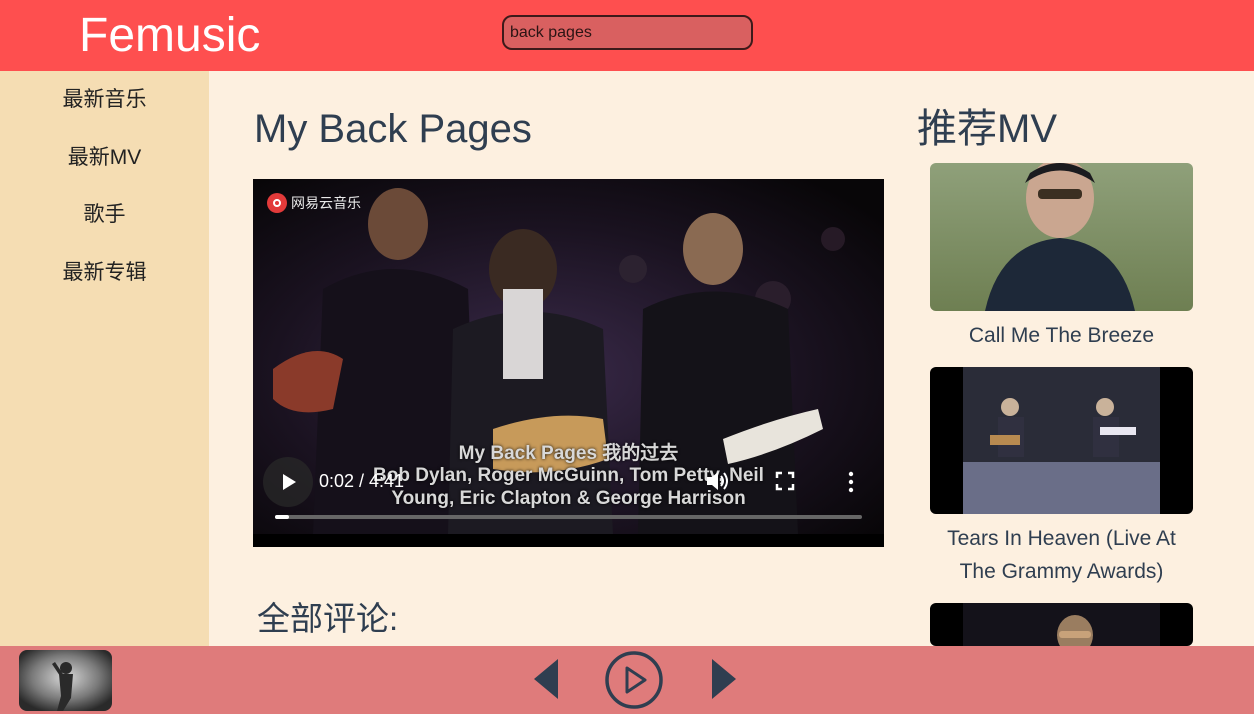  Describe the element at coordinates (546, 679) in the screenshot. I see `prev-icon` at that location.